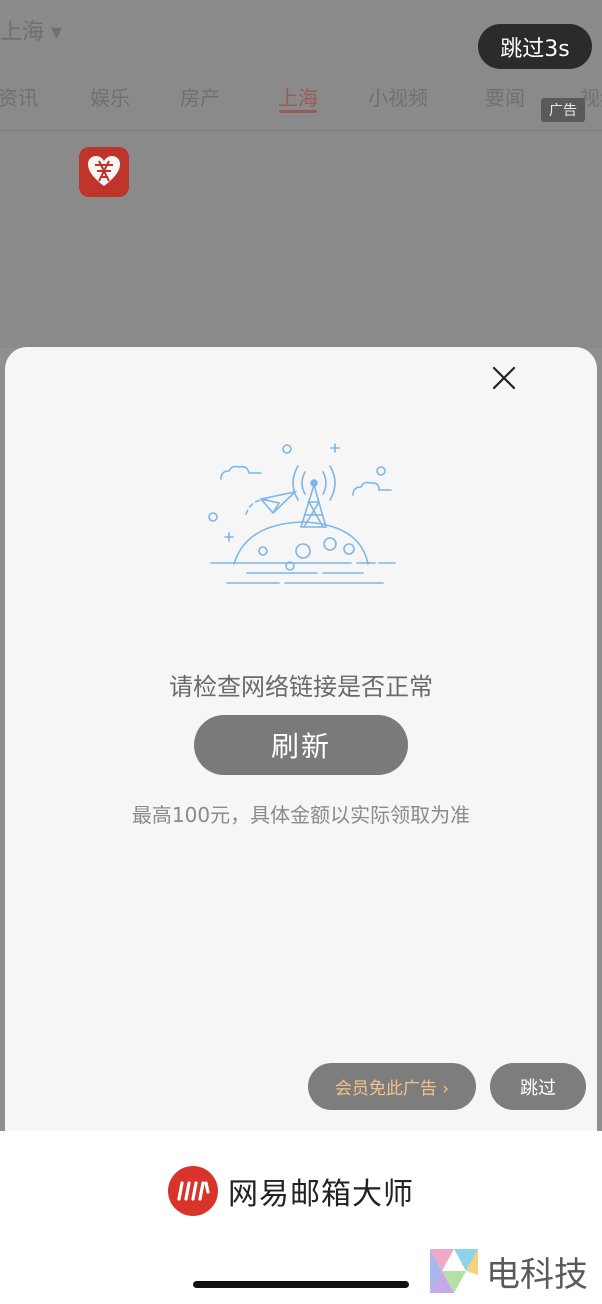 This screenshot has width=602, height=1304. I want to click on app-footer: 网易邮箱大师 电科技, so click(301, 1217).